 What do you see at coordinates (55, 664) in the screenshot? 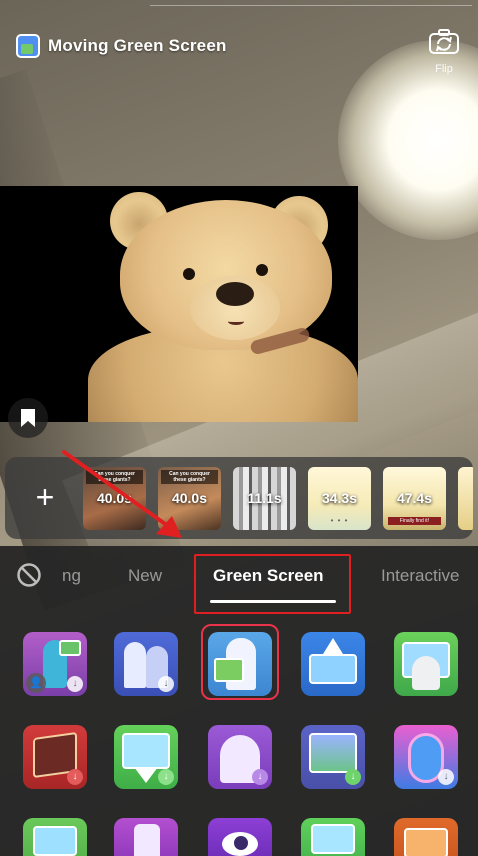
I see `effect-tile: 👤 ↓` at bounding box center [55, 664].